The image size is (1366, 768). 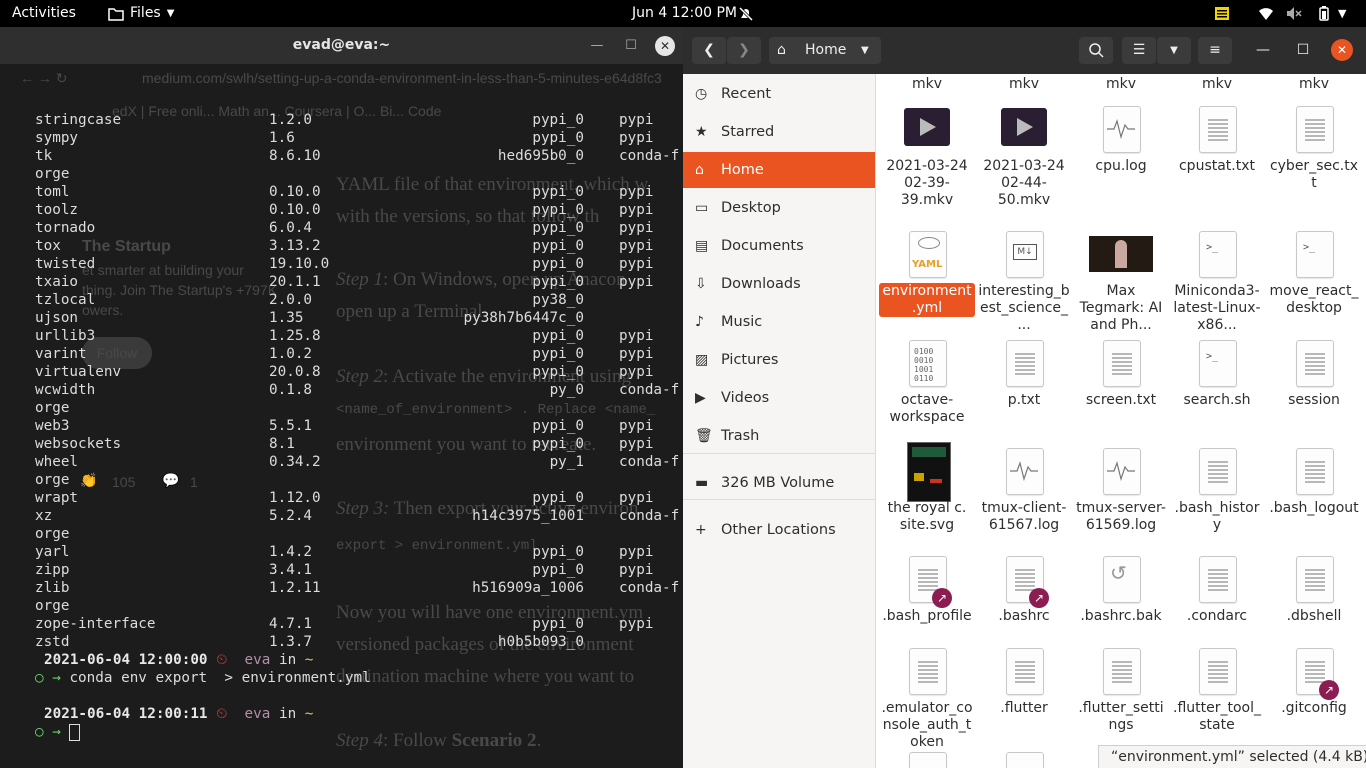 I want to click on view-options-button: ▼, so click(x=1174, y=50).